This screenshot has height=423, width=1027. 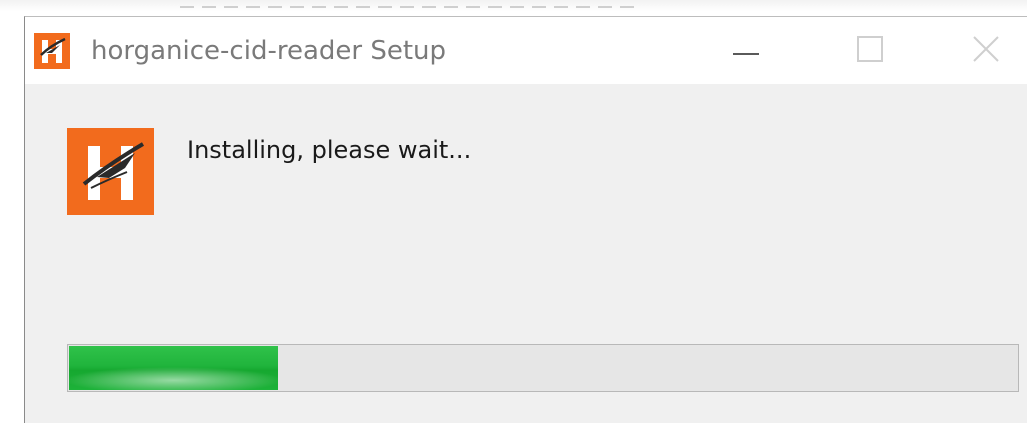 I want to click on close-icon, so click(x=986, y=51).